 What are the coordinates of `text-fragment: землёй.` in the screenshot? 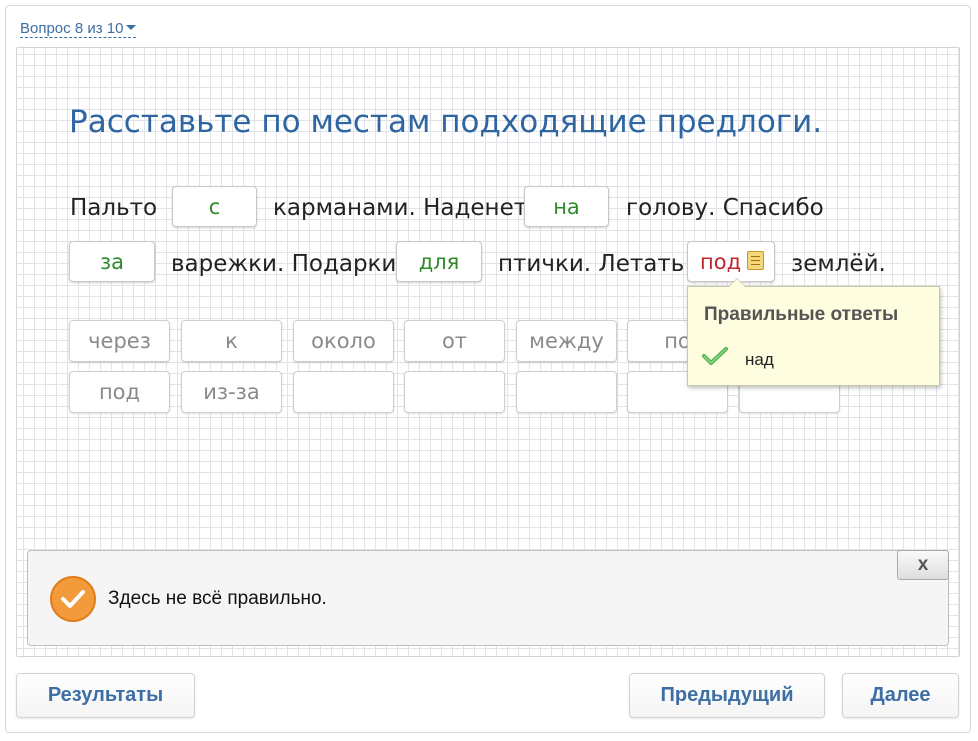 It's located at (838, 264).